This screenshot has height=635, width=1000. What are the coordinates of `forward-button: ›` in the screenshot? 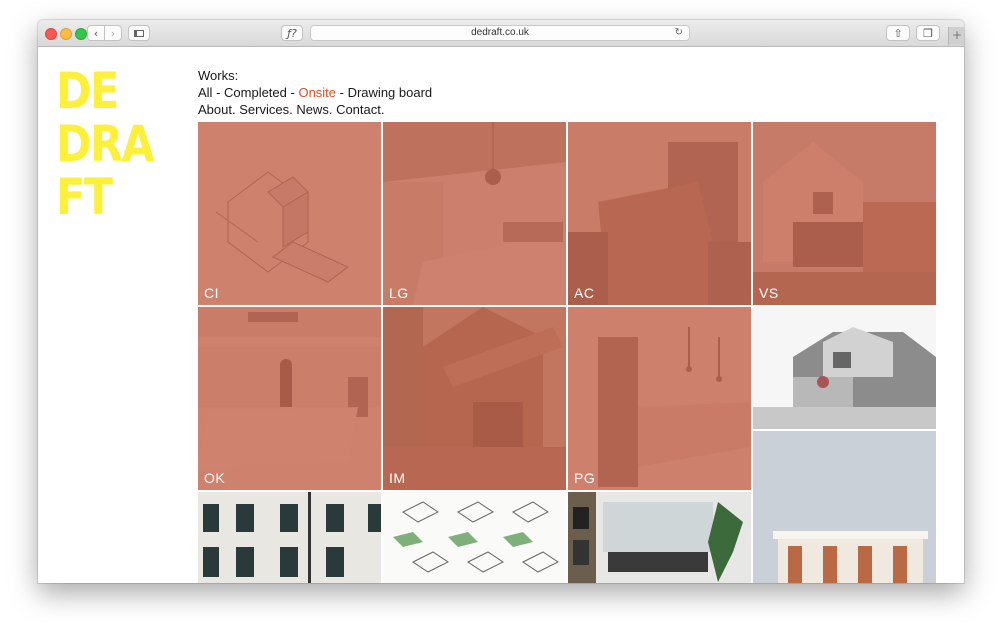 It's located at (113, 33).